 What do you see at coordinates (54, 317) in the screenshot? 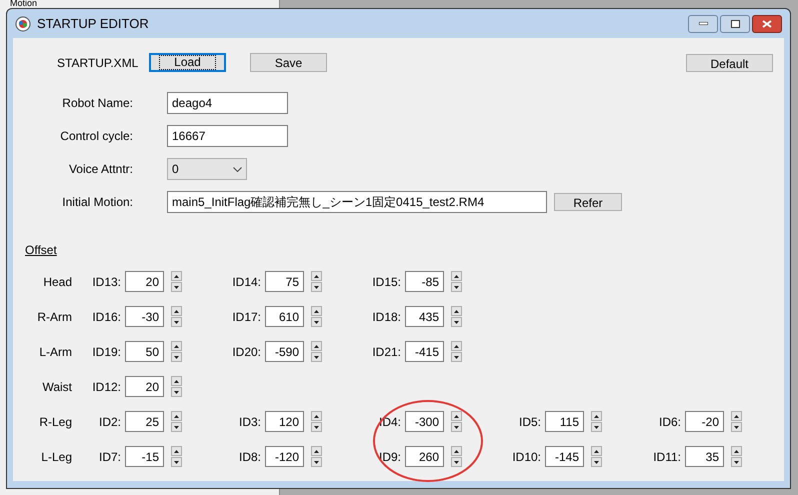
I see `part-label: R-Arm` at bounding box center [54, 317].